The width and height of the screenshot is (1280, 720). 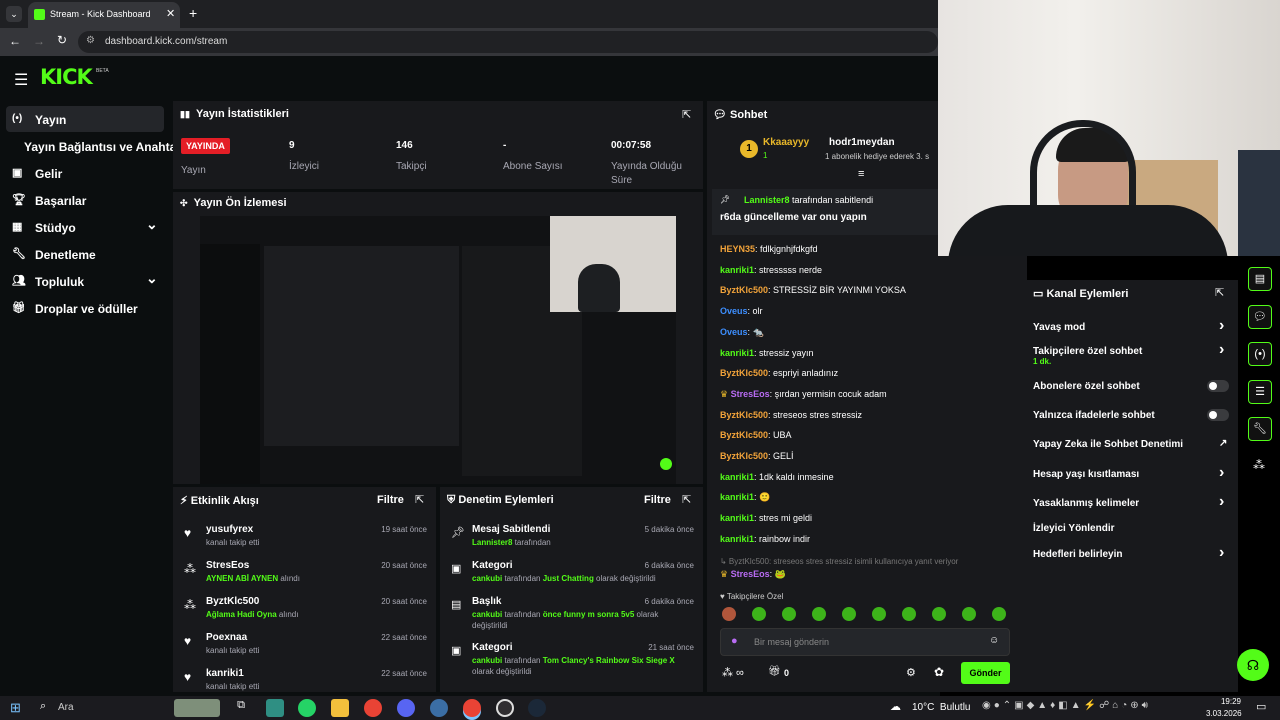 I want to click on community-icon: ⁂ ∞, so click(x=733, y=672).